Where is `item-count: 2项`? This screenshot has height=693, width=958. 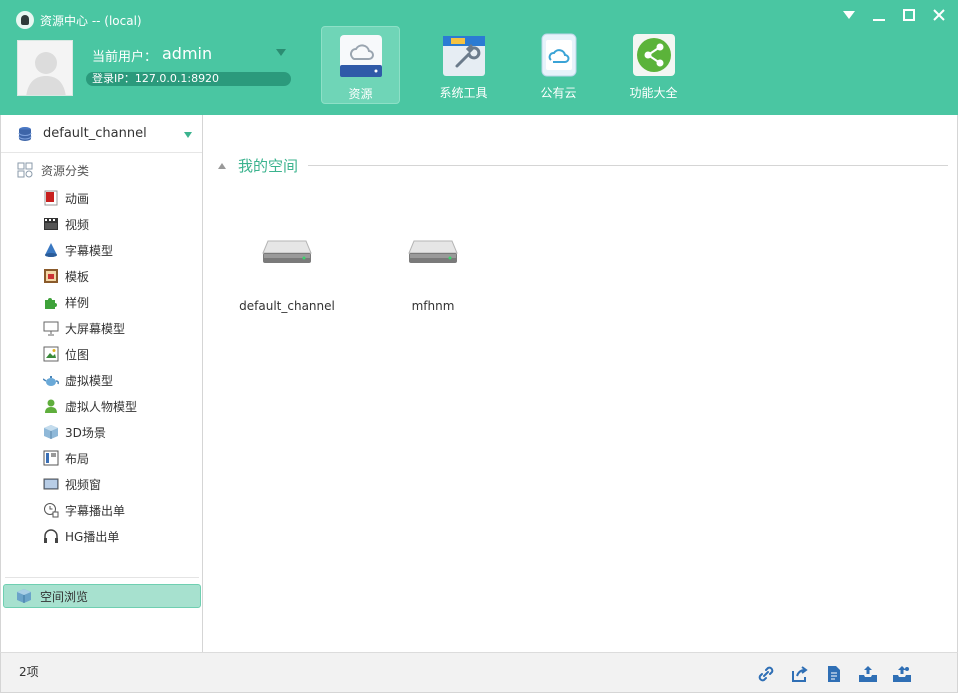 item-count: 2项 is located at coordinates (29, 672).